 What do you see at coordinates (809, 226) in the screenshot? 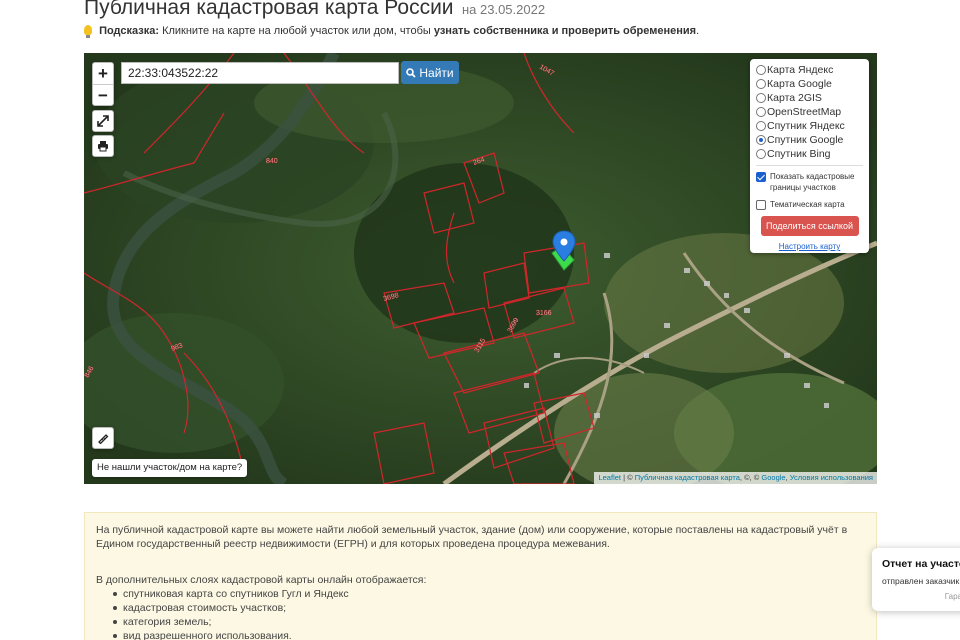
I see `share-link-button: Поделиться ссылкой` at bounding box center [809, 226].